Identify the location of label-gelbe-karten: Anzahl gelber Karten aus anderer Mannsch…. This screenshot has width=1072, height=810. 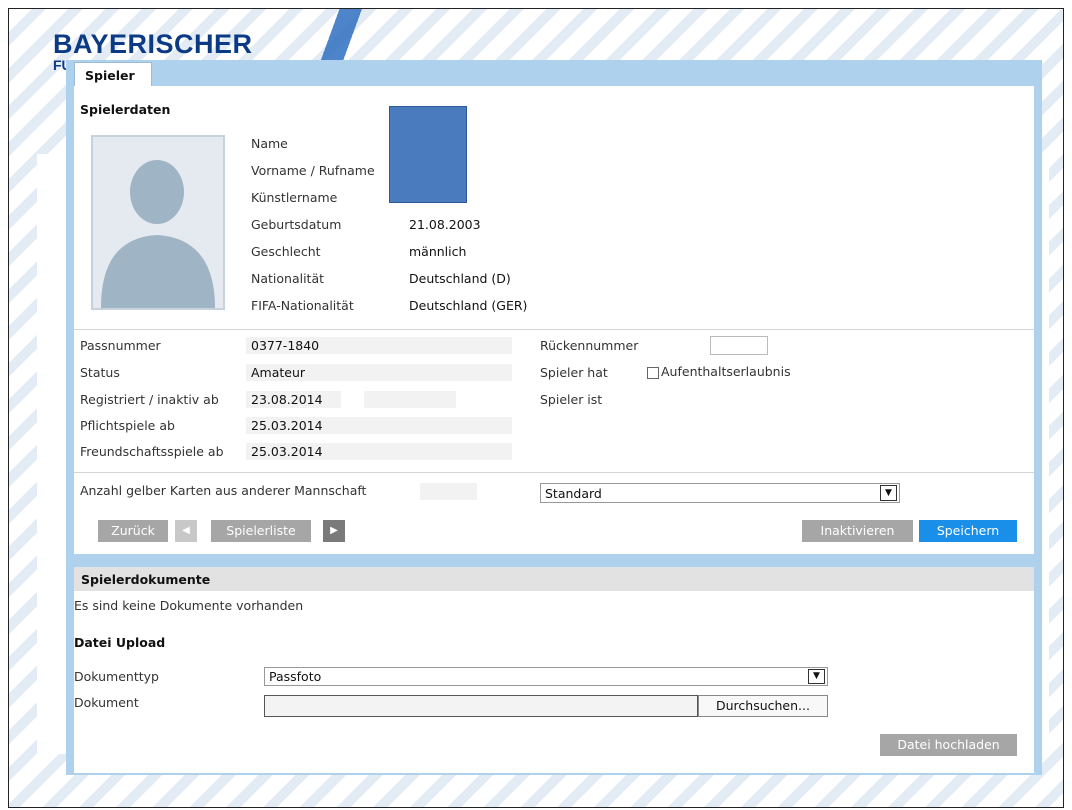
(223, 490).